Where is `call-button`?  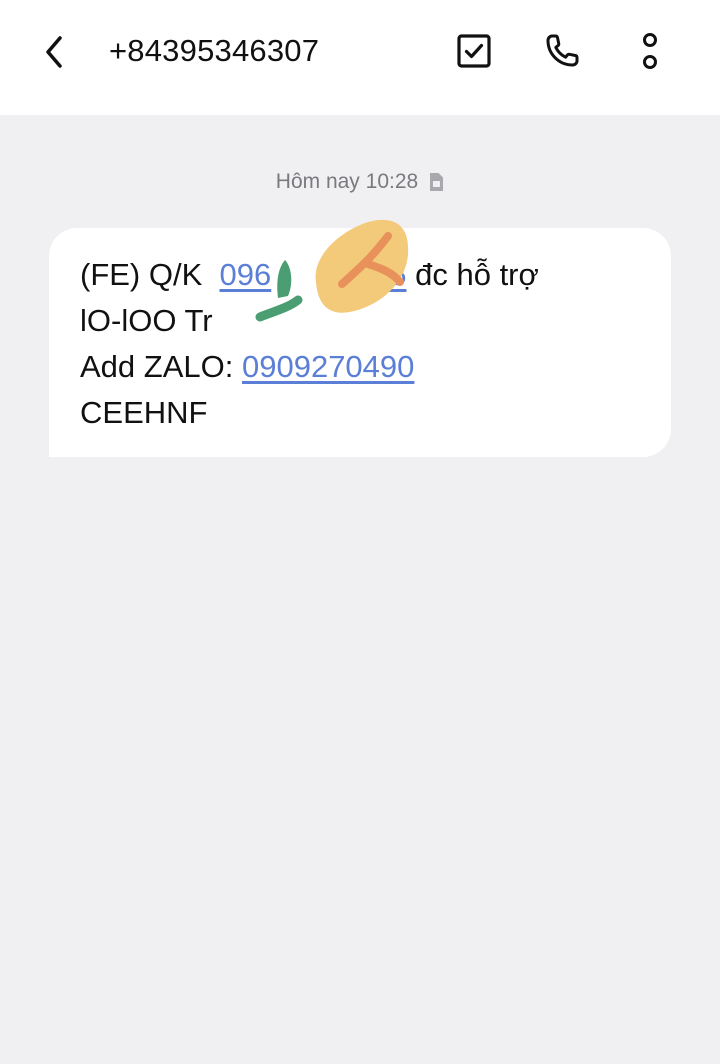 call-button is located at coordinates (562, 51).